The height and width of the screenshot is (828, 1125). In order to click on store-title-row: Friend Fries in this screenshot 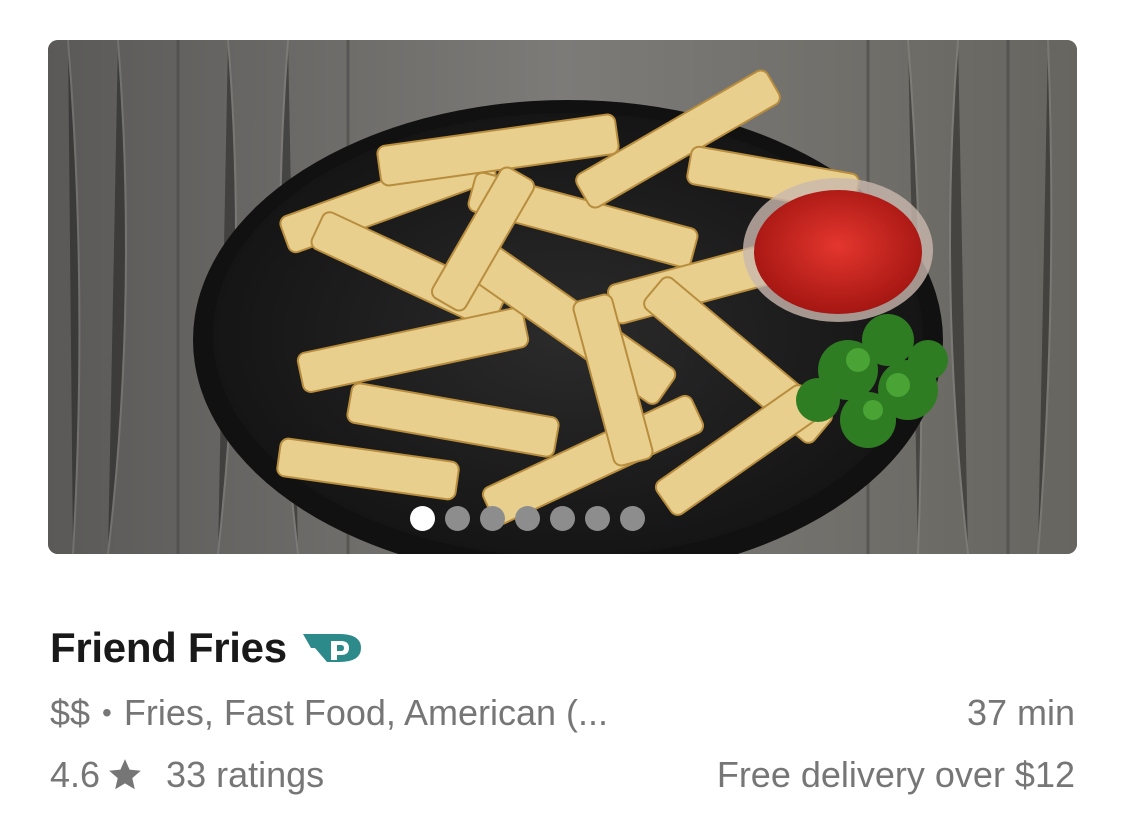, I will do `click(207, 648)`.